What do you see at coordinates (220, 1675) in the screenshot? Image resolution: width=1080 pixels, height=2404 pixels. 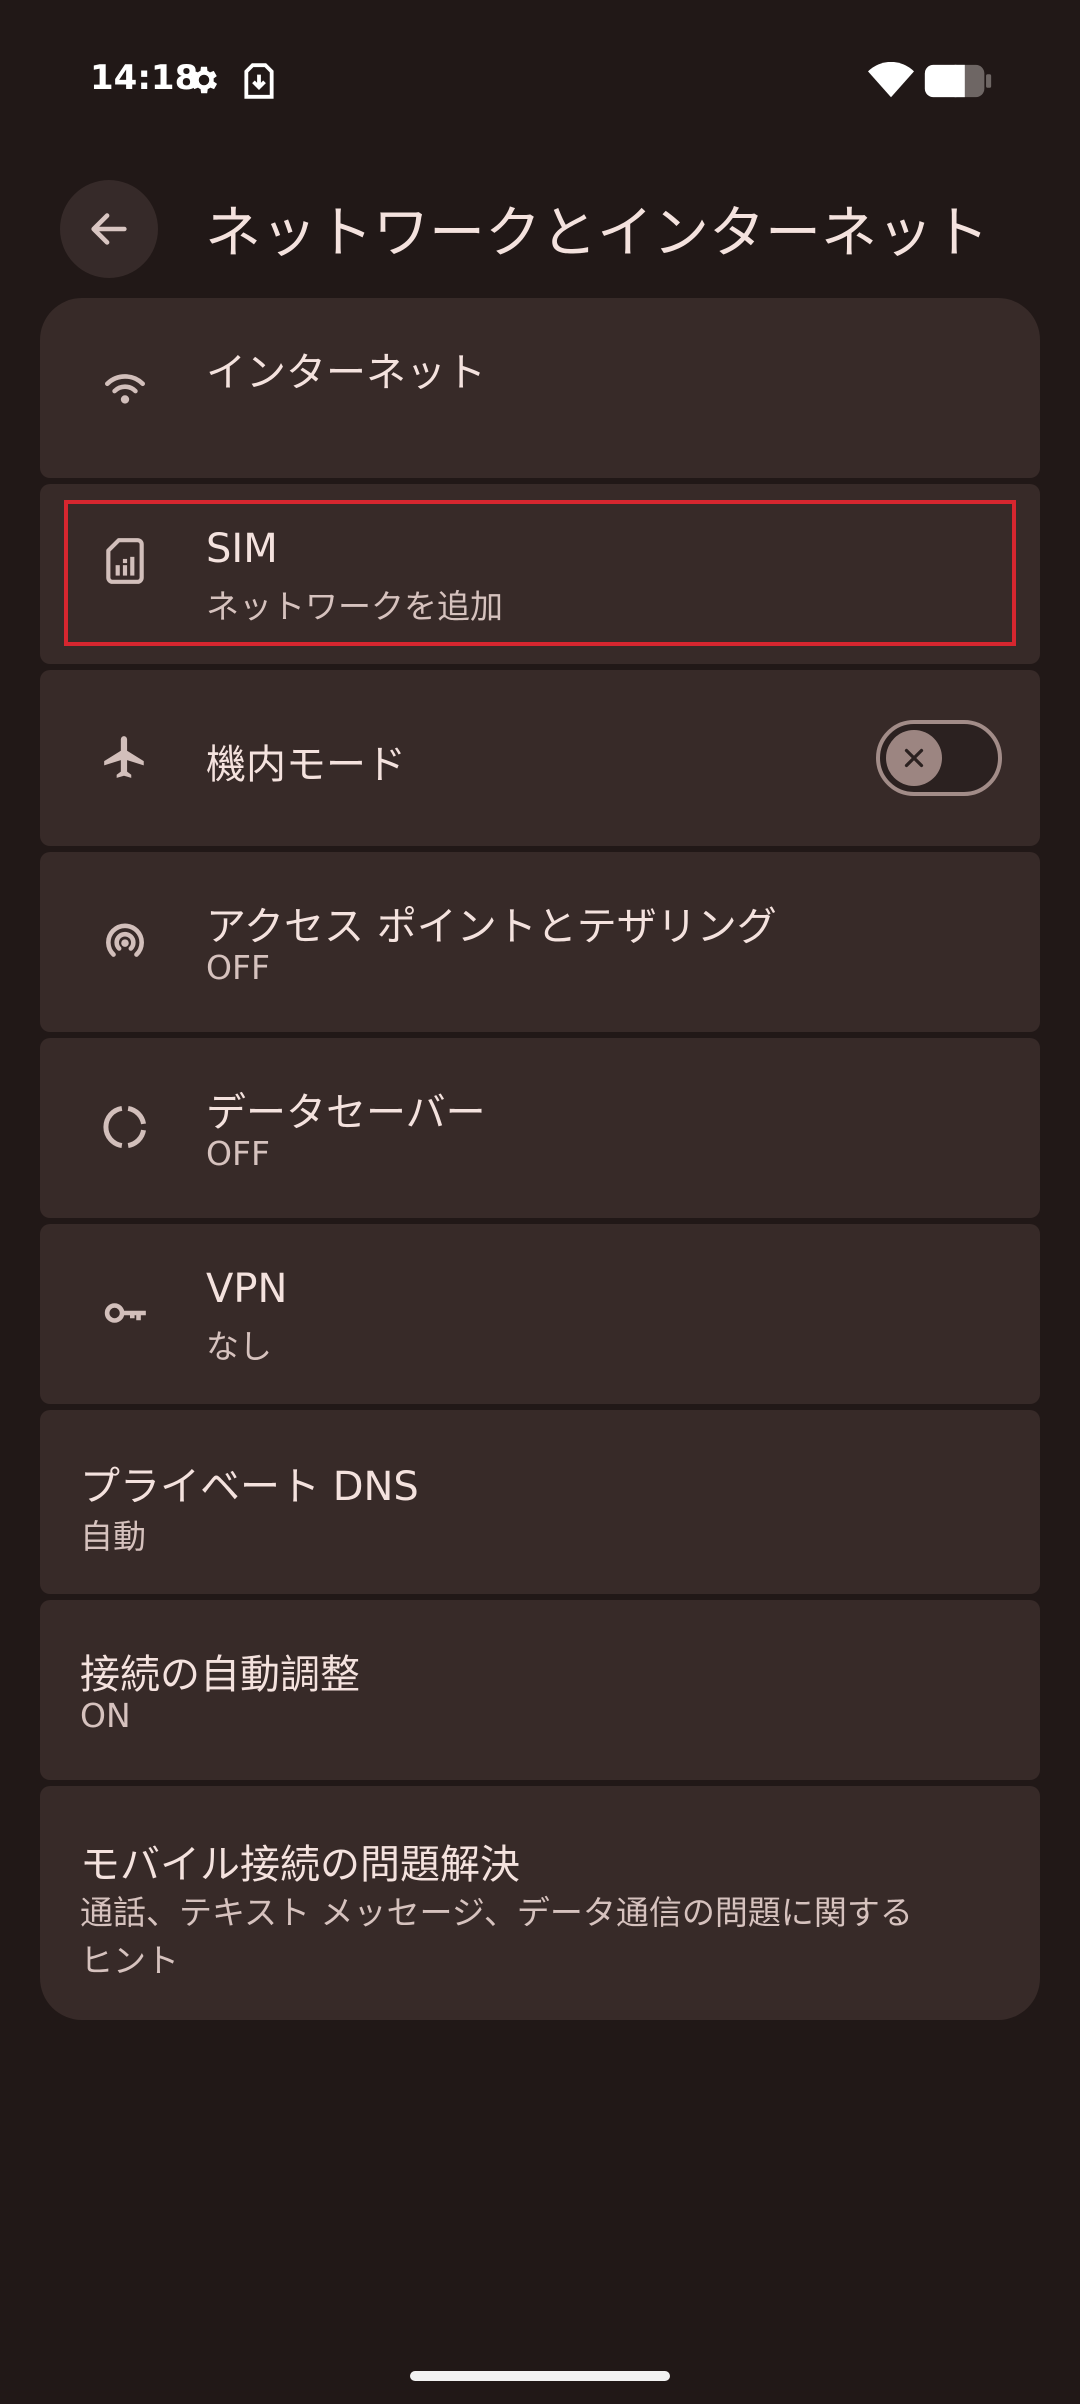 I see `adaptive-connectivity-title: 接続の自動調整` at bounding box center [220, 1675].